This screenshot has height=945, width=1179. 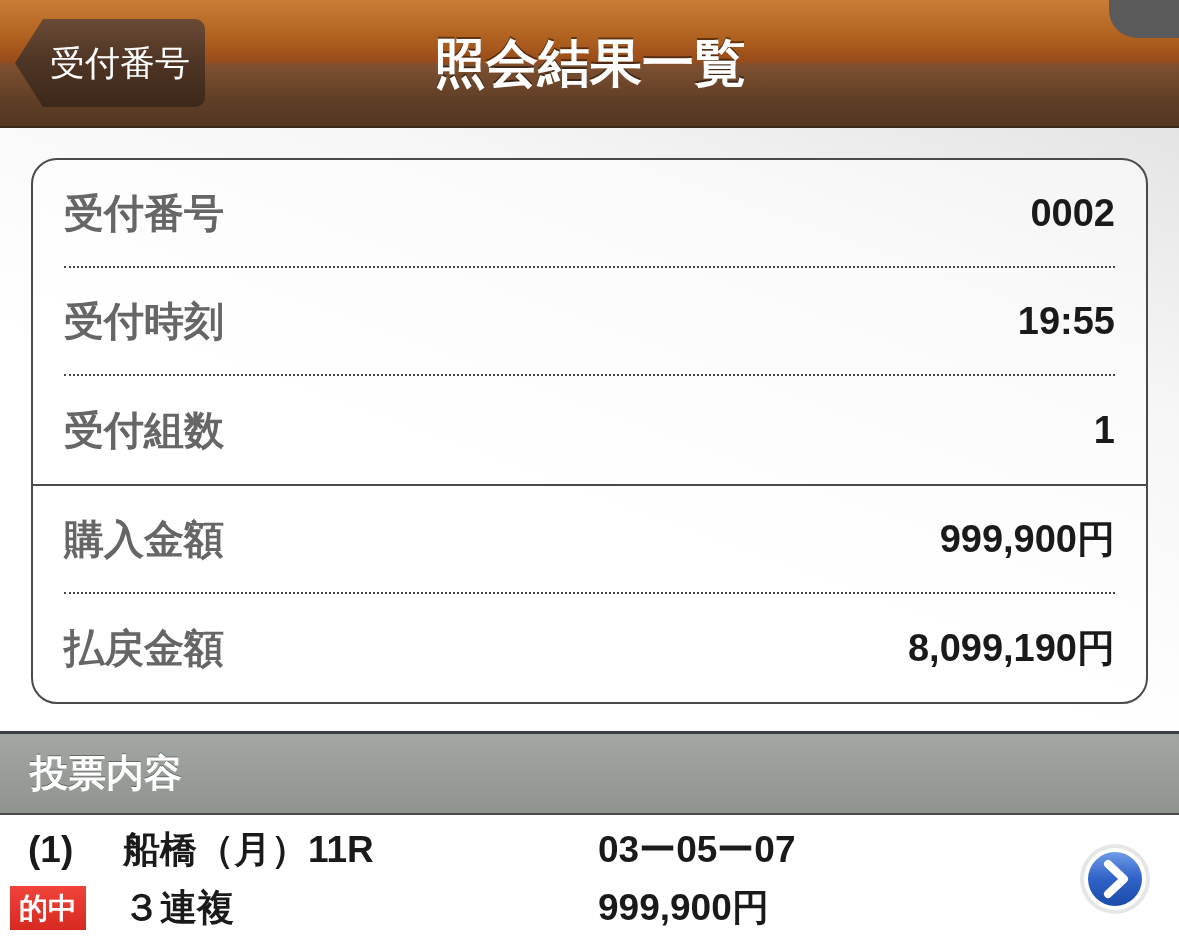 I want to click on field-label: 受付番号, so click(x=144, y=213).